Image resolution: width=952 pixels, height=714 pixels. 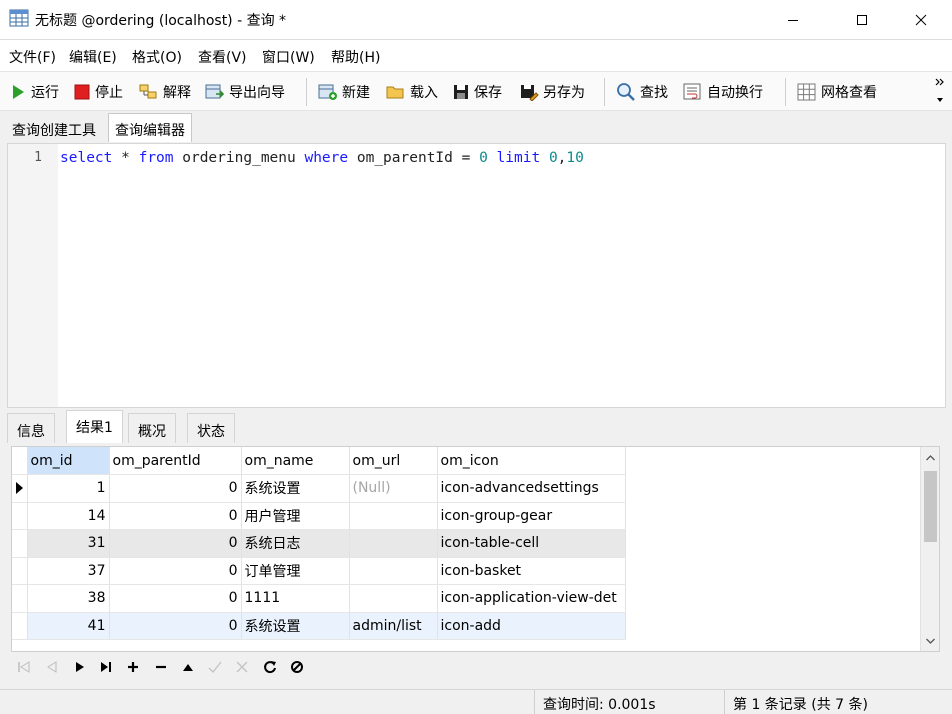 What do you see at coordinates (940, 92) in the screenshot?
I see `toolbar-overflow-button` at bounding box center [940, 92].